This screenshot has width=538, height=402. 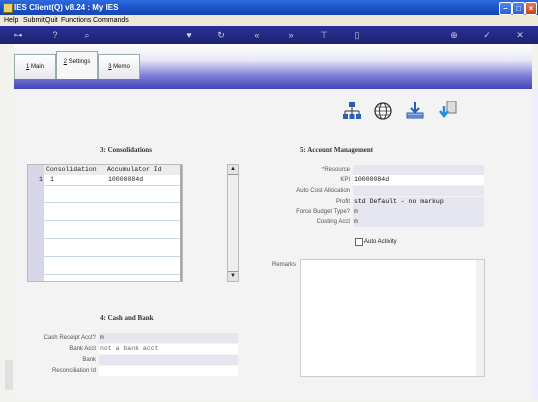 I want to click on col-consolidation: Consolidation, so click(x=71, y=169).